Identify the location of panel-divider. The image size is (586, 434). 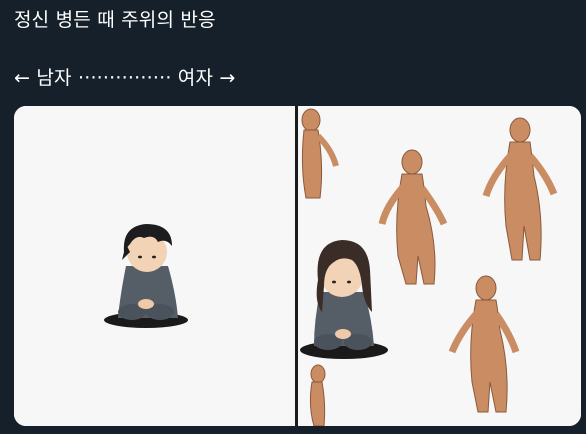
(296, 266).